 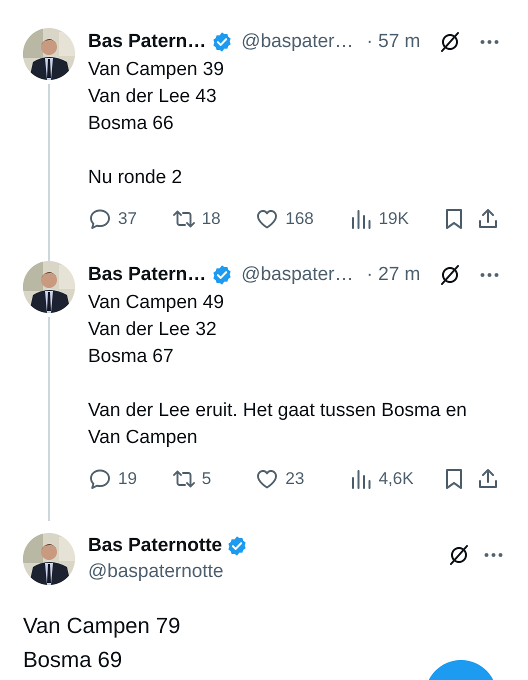 I want to click on tweet-text-line: Bosma 67, so click(x=131, y=357).